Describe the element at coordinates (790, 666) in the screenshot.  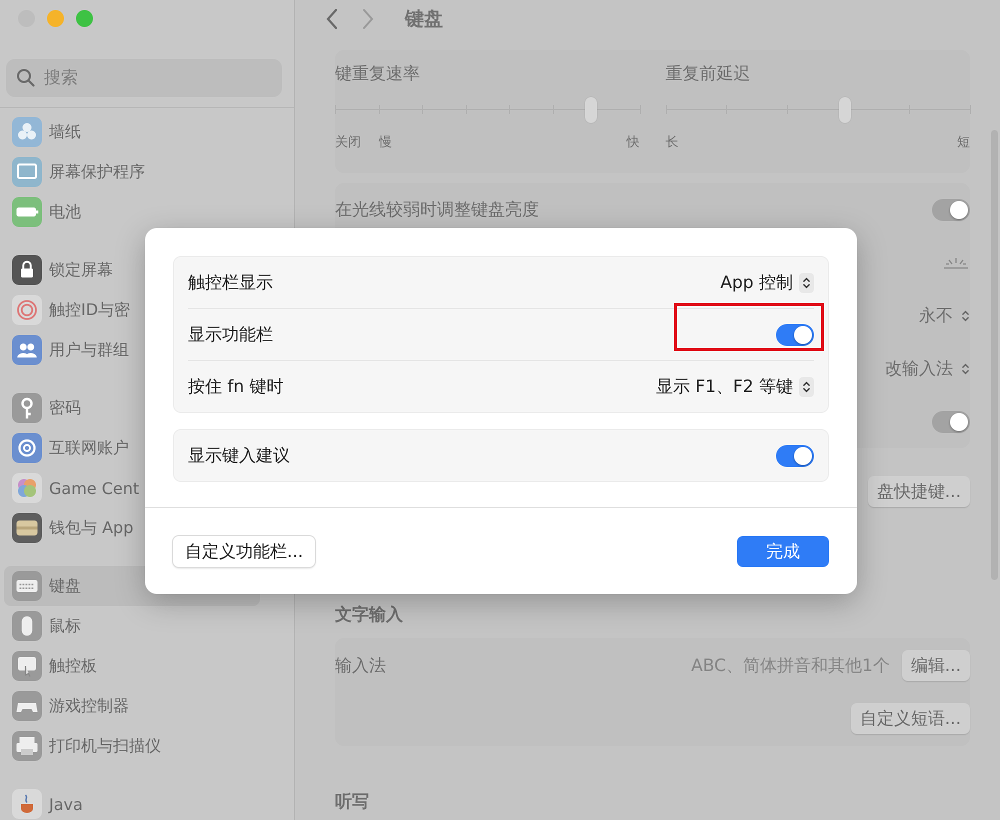
I see `setting-value: ABC、简体拼音和其他1个` at that location.